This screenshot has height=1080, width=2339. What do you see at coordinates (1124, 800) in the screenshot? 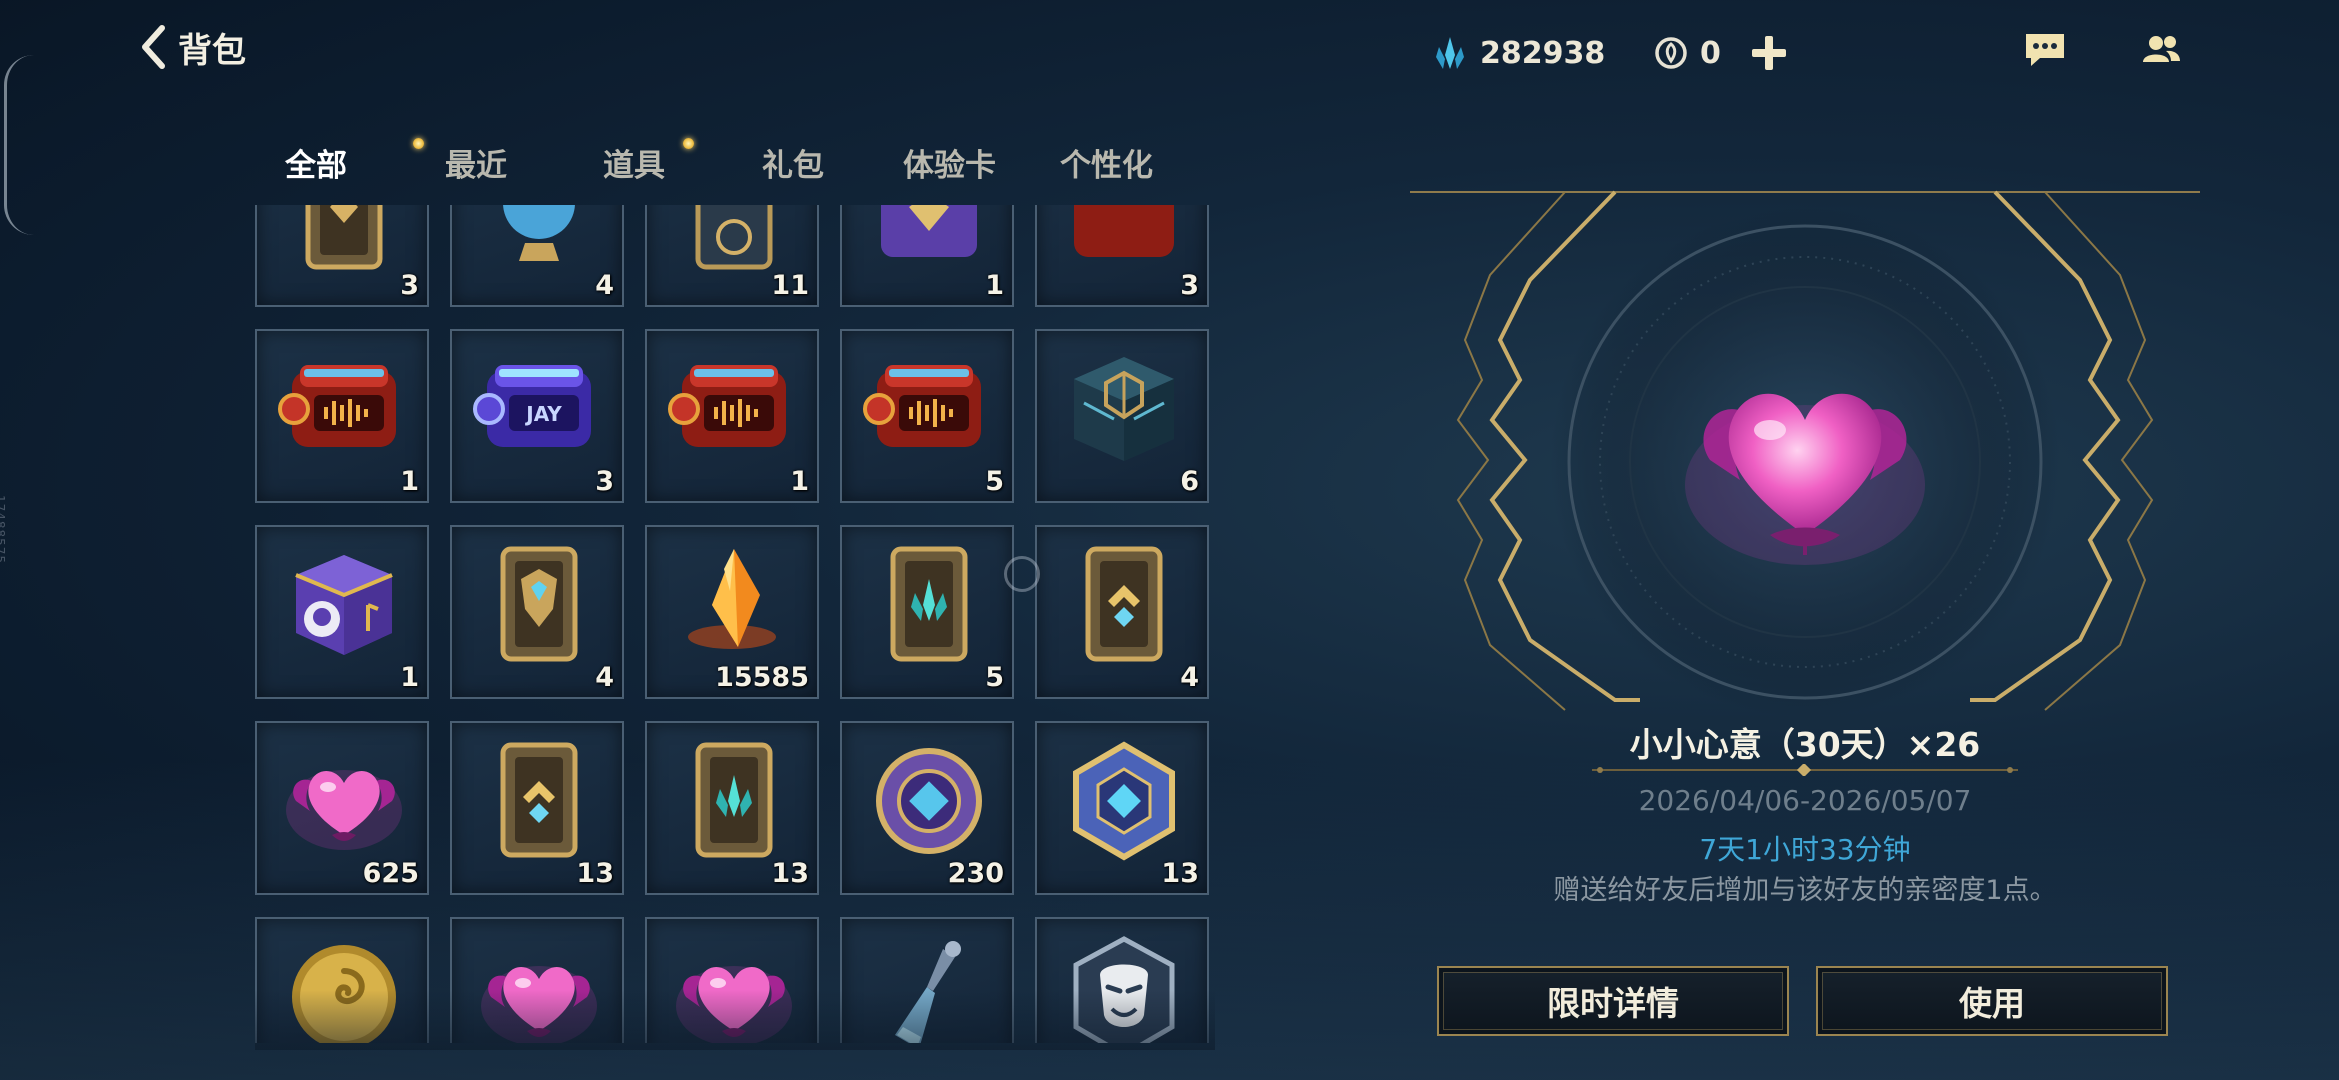
I see `hexagon-gem-badge-icon` at bounding box center [1124, 800].